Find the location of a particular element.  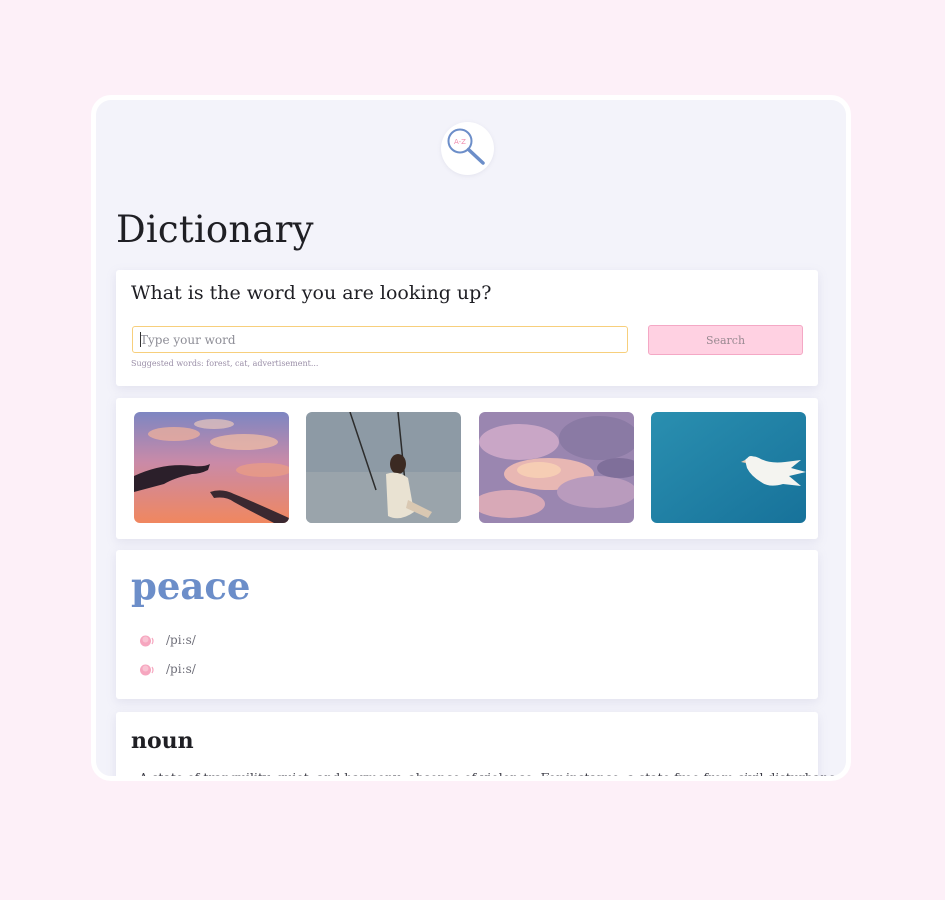

logo: A-Z is located at coordinates (467, 148).